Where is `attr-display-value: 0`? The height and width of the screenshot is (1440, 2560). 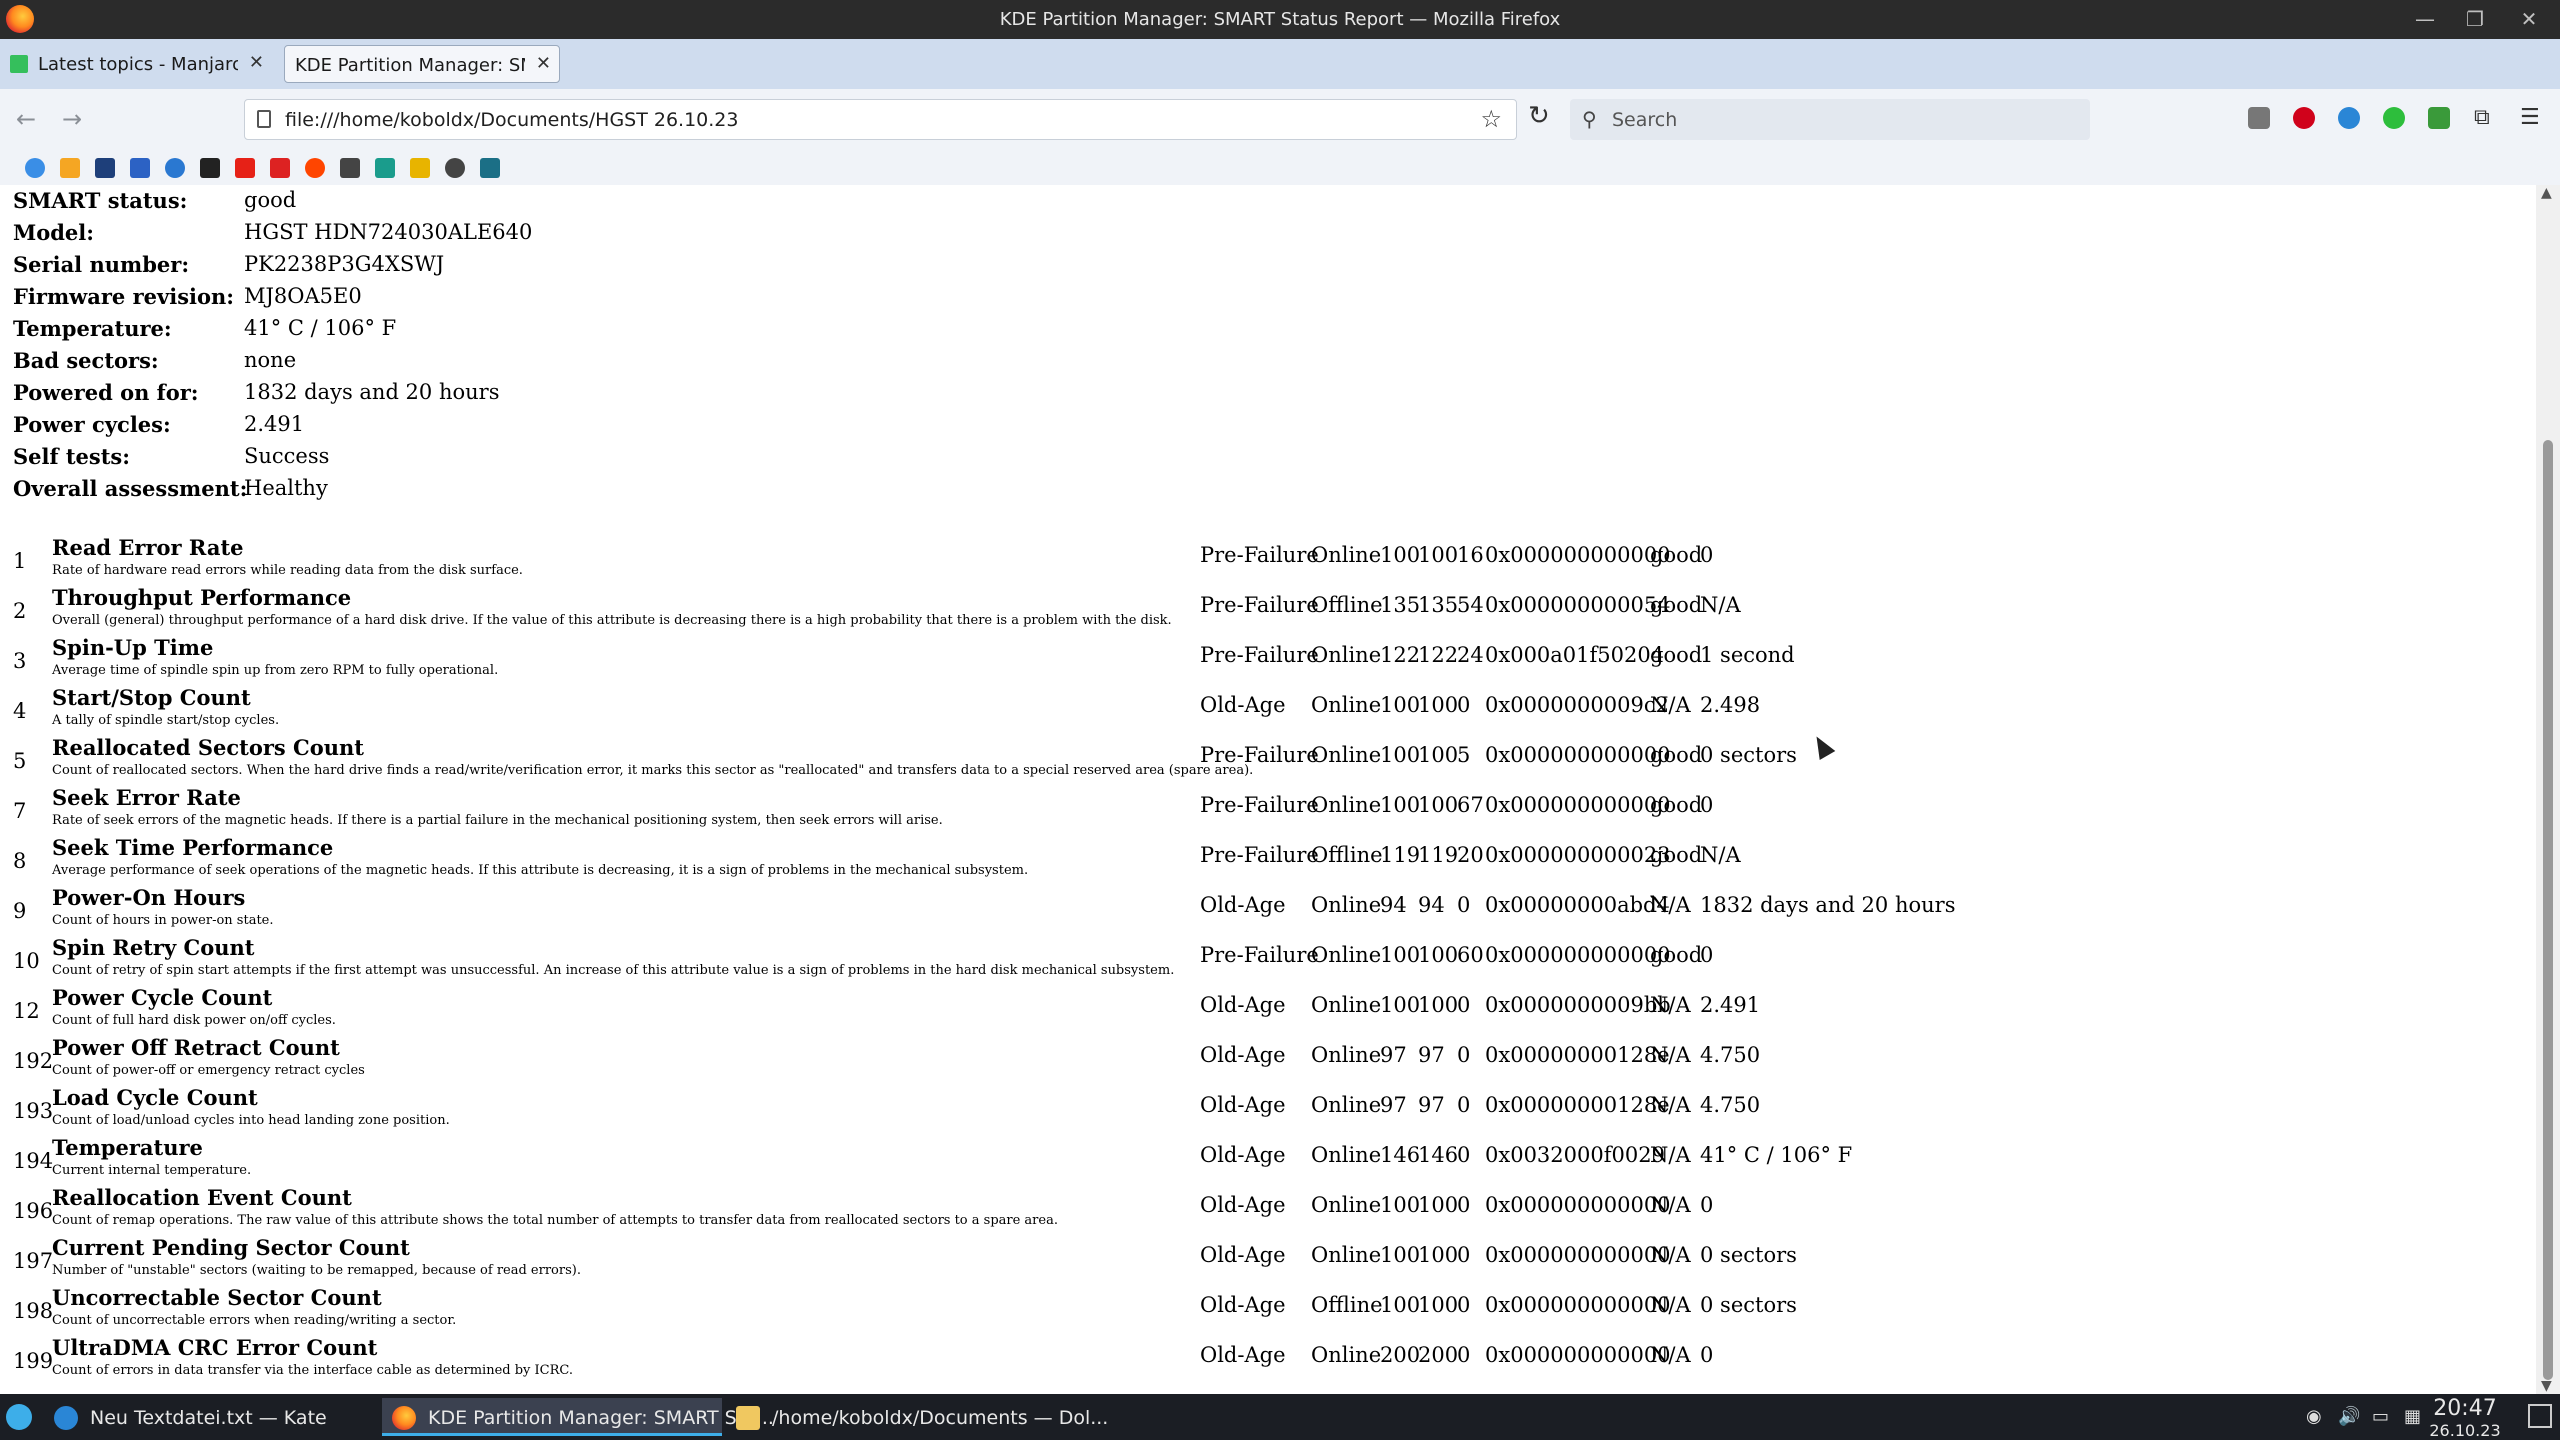
attr-display-value: 0 is located at coordinates (1707, 955).